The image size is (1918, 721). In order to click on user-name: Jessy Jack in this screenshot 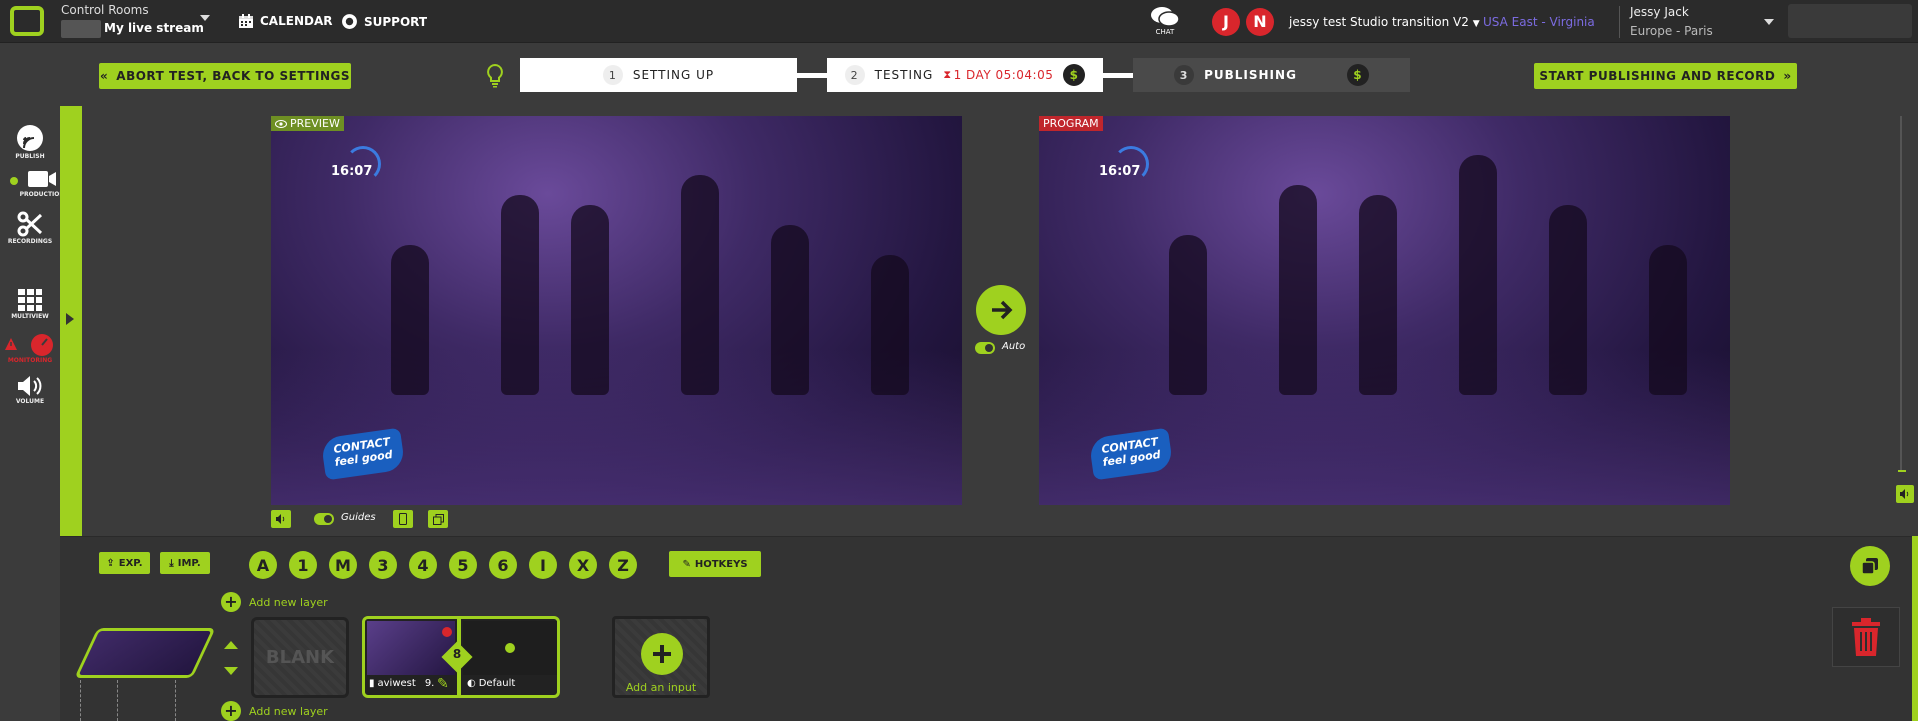, I will do `click(1659, 12)`.